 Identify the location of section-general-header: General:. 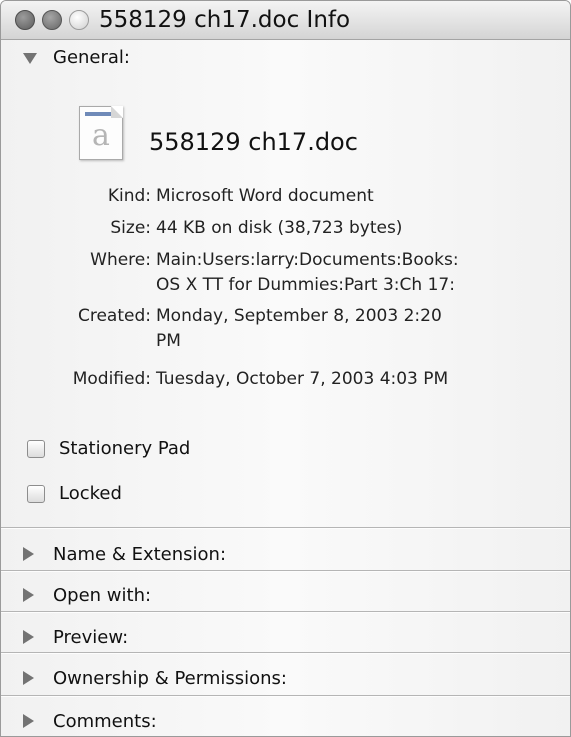
(285, 58).